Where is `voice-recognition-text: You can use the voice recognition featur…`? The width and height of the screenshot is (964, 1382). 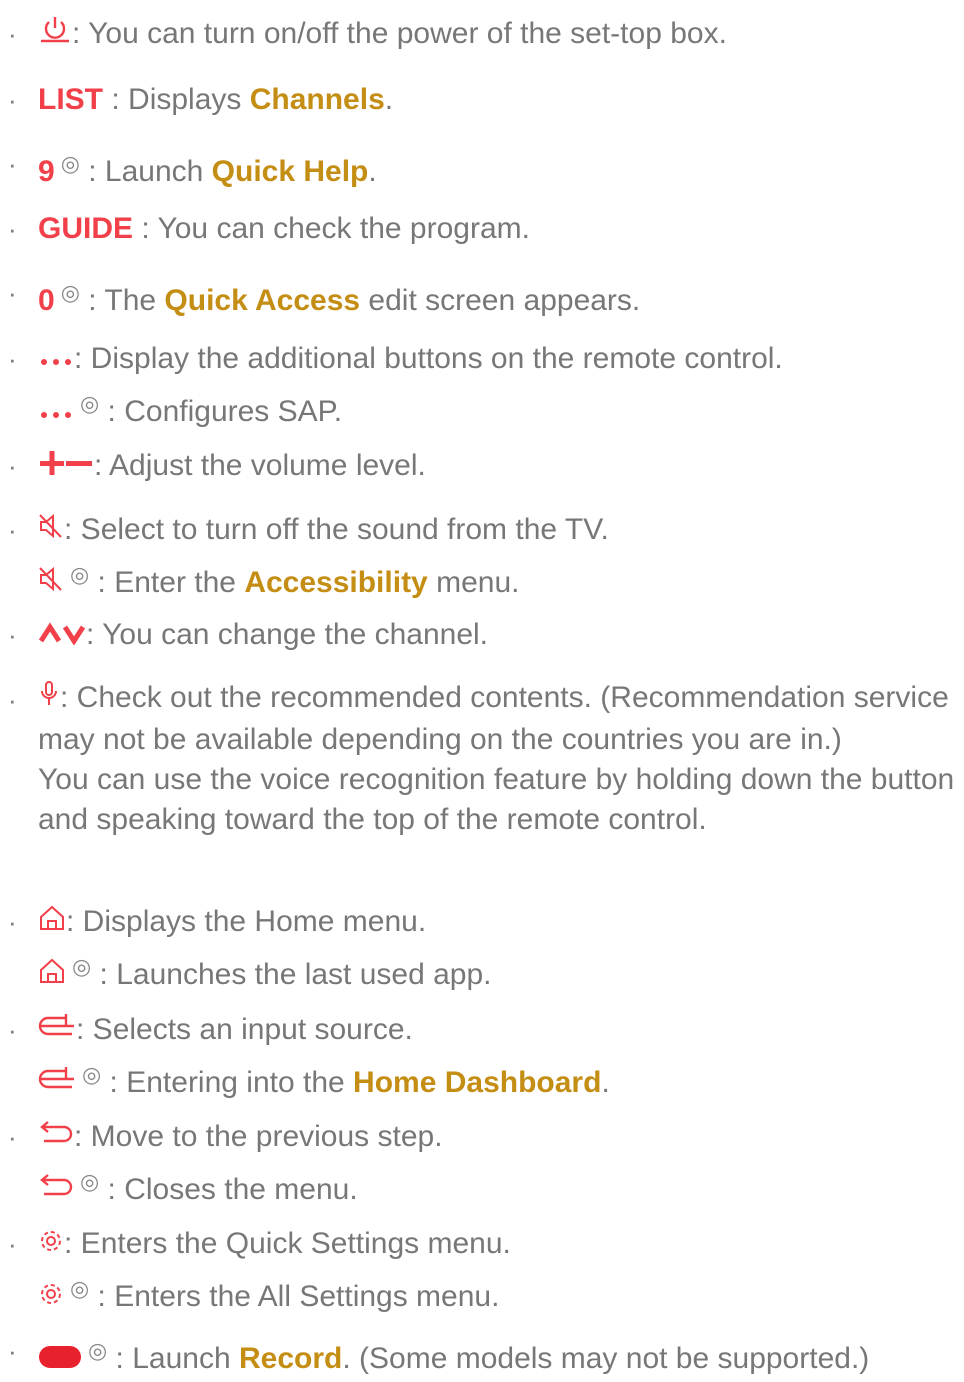 voice-recognition-text: You can use the voice recognition featur… is located at coordinates (496, 799).